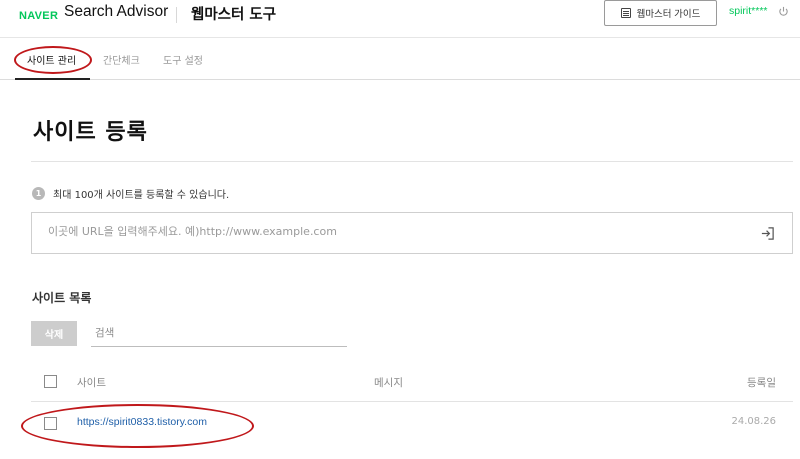 Image resolution: width=800 pixels, height=459 pixels. I want to click on webmaster-guide-button: 웹마스터 가이드, so click(660, 13).